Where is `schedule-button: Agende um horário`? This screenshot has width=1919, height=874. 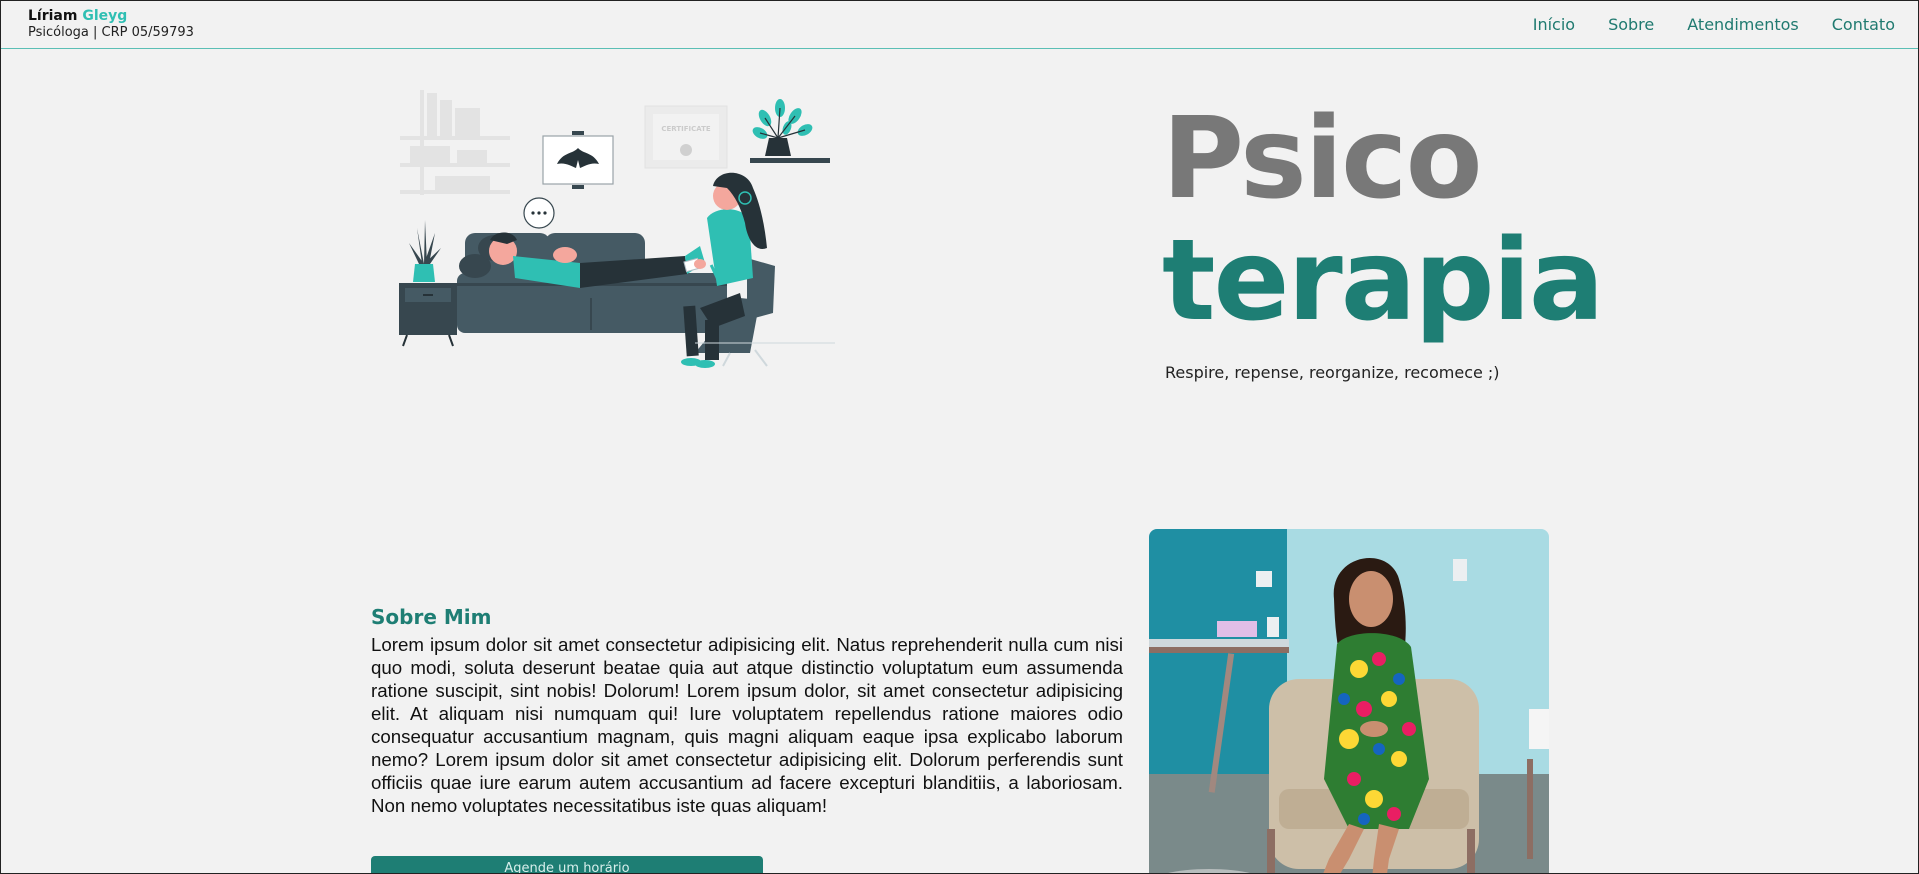 schedule-button: Agende um horário is located at coordinates (567, 865).